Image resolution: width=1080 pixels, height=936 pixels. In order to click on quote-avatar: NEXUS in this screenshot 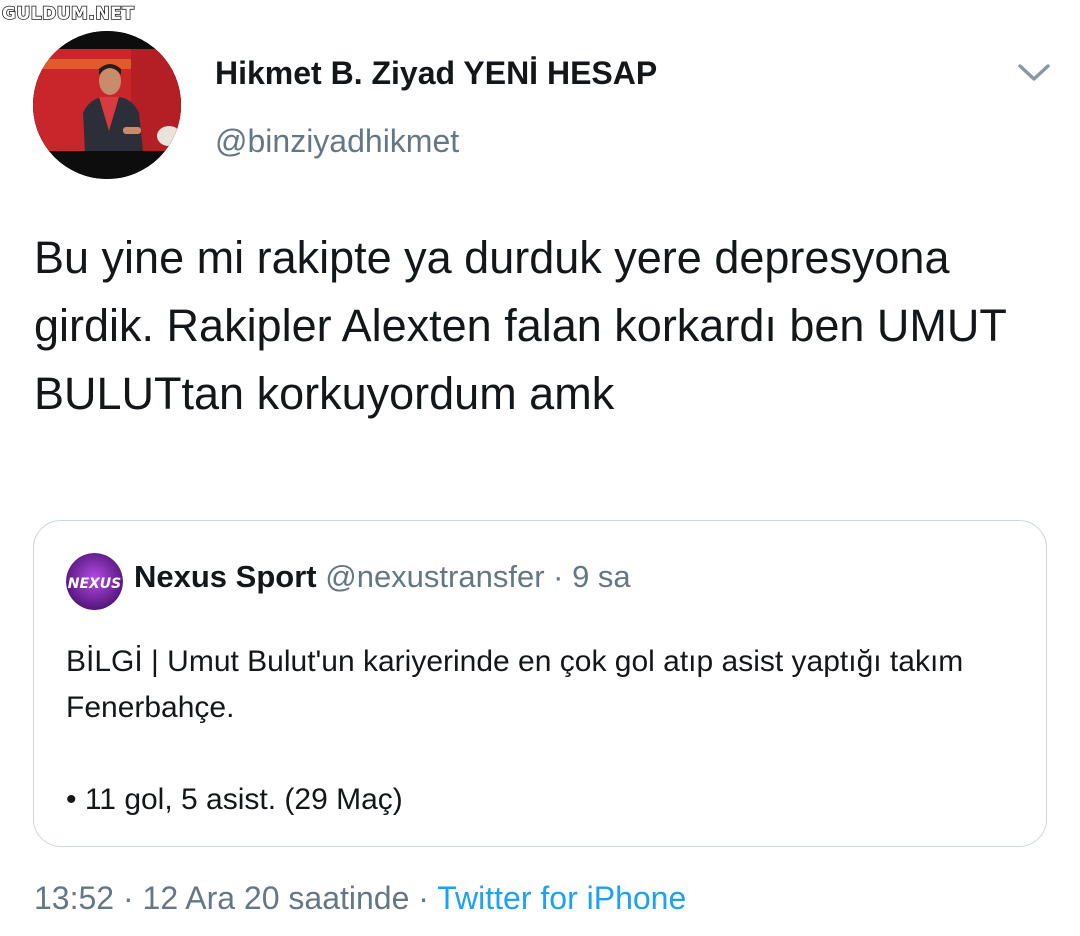, I will do `click(94, 581)`.